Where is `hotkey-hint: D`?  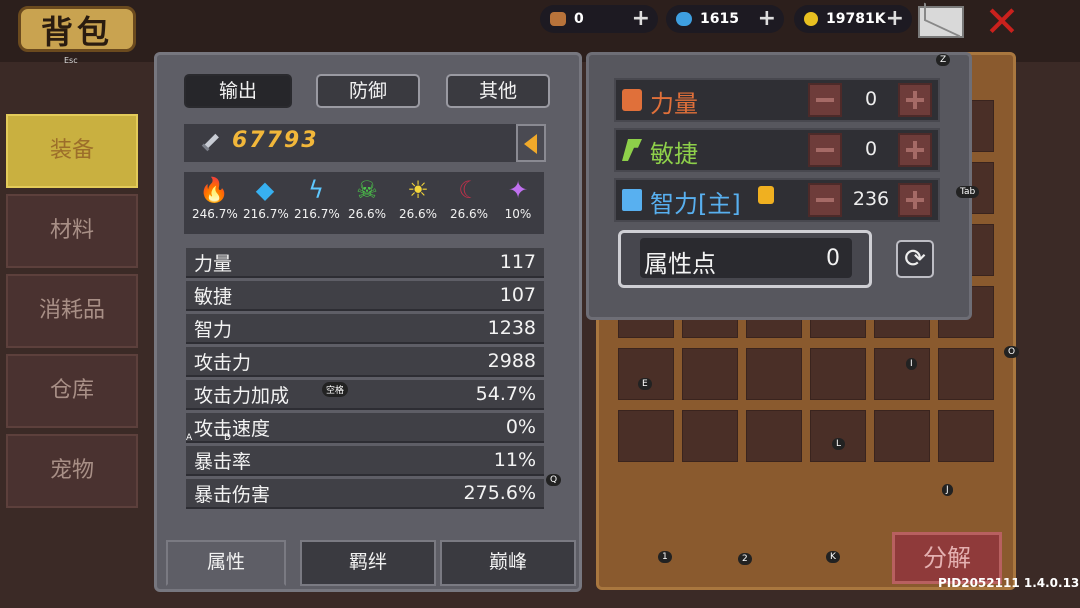
hotkey-hint: D is located at coordinates (227, 438).